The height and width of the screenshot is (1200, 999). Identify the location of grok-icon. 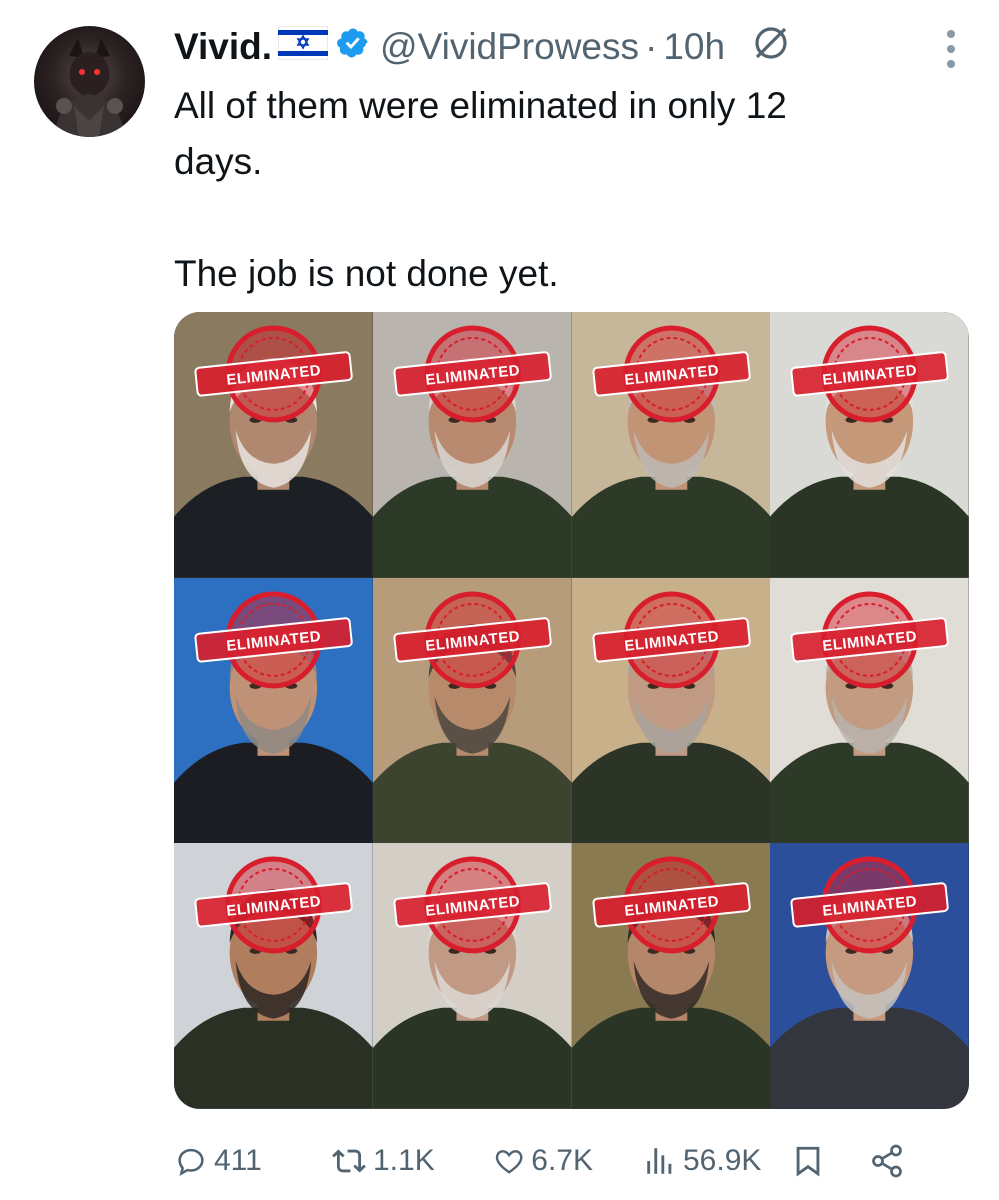
(771, 47).